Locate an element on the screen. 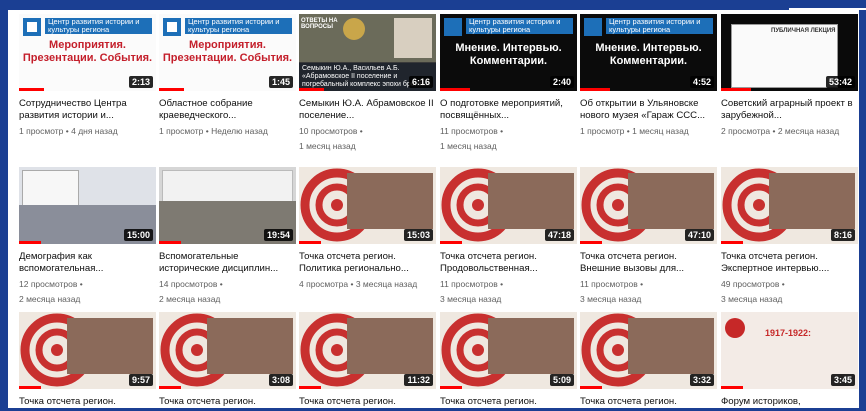 The height and width of the screenshot is (411, 866). video-thumbnail: 19:54 is located at coordinates (227, 205).